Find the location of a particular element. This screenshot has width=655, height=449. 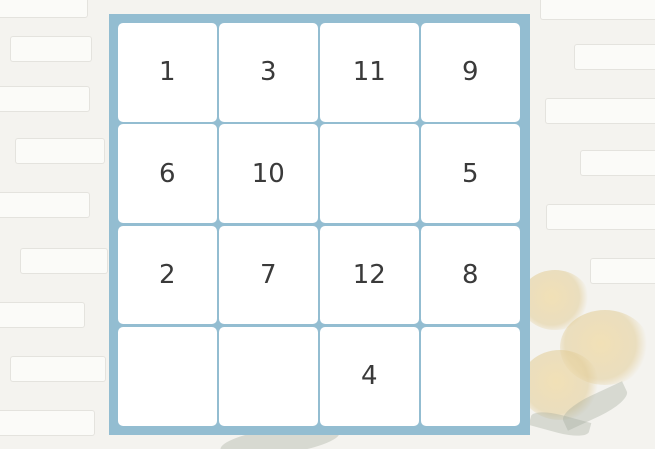

puzzle-tile: 8 is located at coordinates (470, 275).